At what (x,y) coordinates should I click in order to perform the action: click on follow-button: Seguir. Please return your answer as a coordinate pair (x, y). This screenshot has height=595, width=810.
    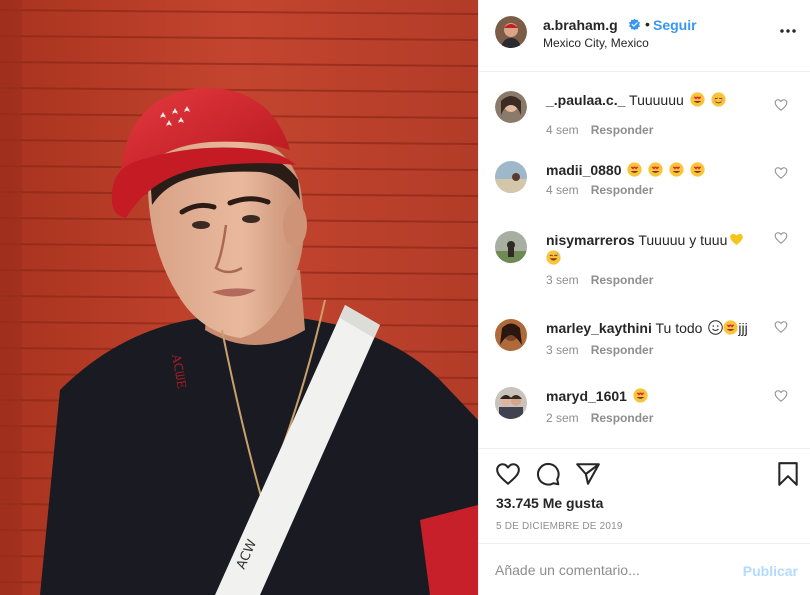
    Looking at the image, I should click on (675, 25).